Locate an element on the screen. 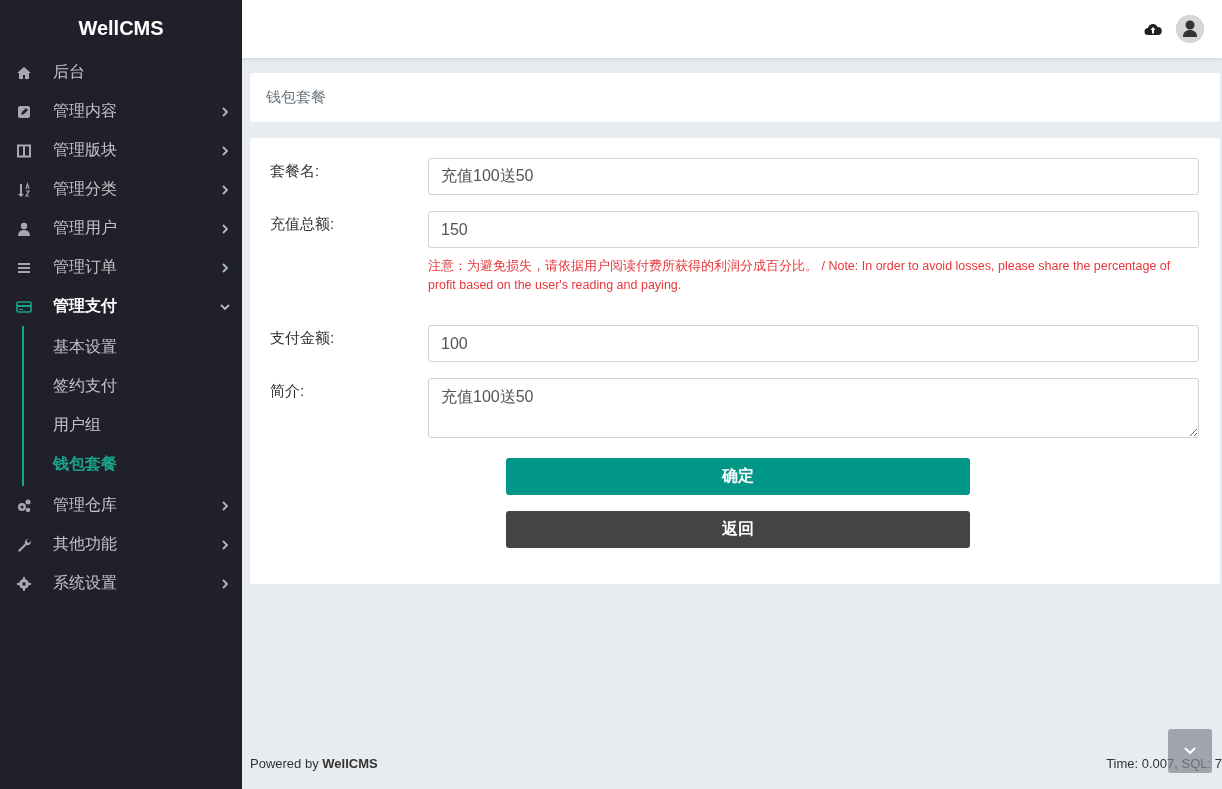  wrench-icon is located at coordinates (24, 544).